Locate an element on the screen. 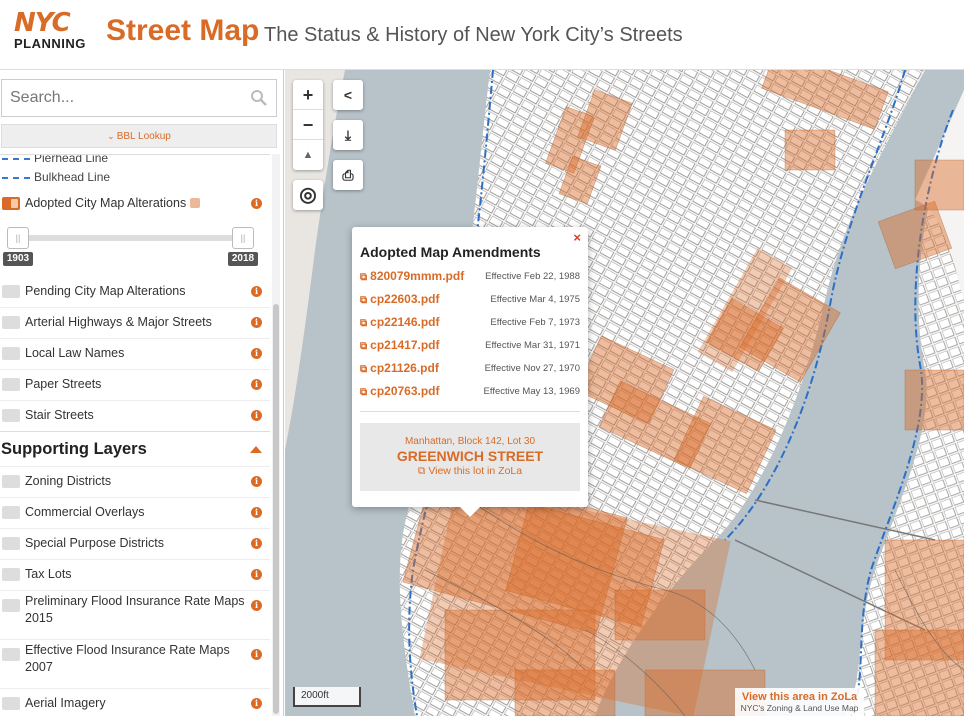  amendment-file: cp20763.pdf is located at coordinates (405, 391).